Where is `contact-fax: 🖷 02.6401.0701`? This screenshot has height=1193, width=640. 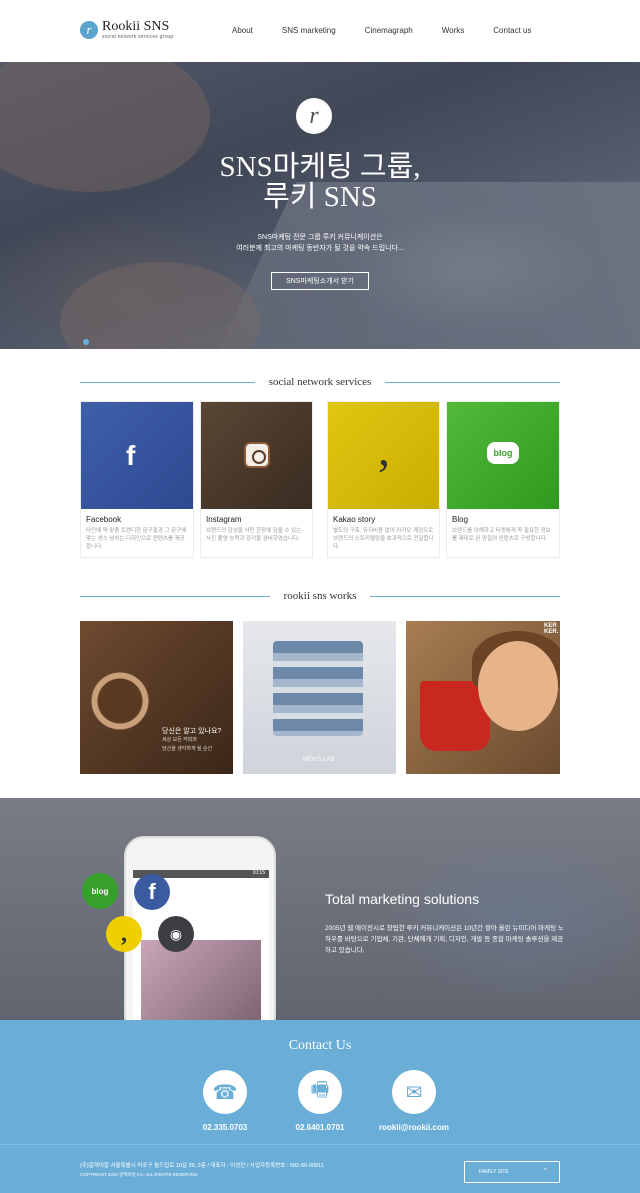 contact-fax: 🖷 02.6401.0701 is located at coordinates (320, 1101).